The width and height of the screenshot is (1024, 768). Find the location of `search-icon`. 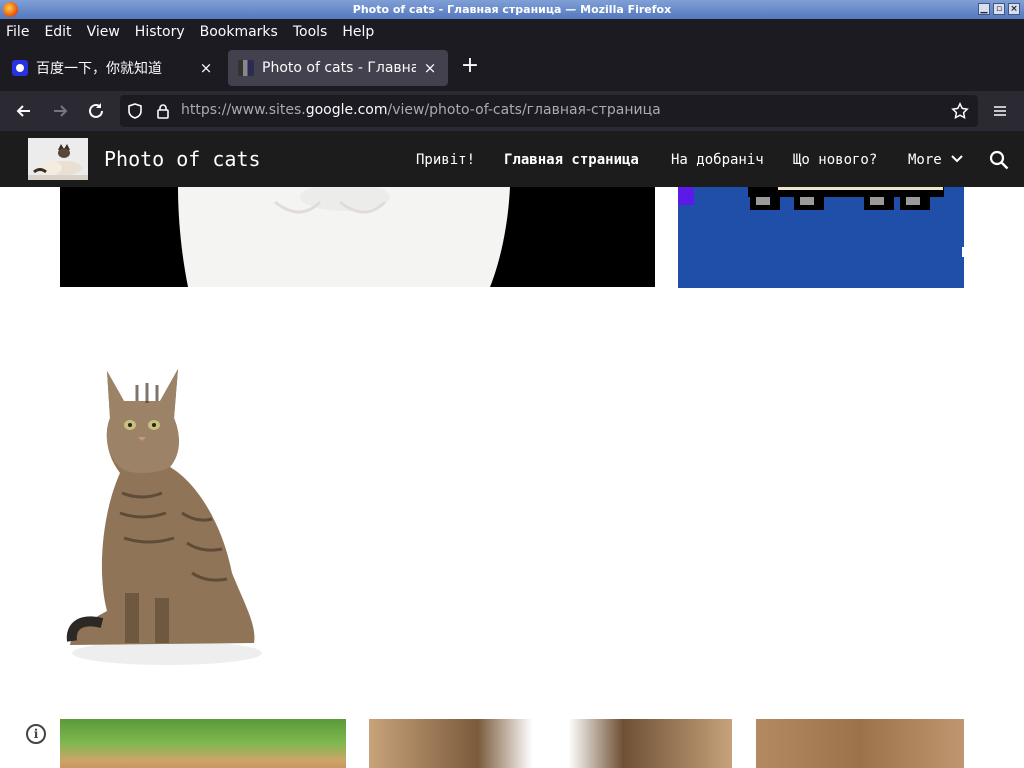

search-icon is located at coordinates (999, 160).